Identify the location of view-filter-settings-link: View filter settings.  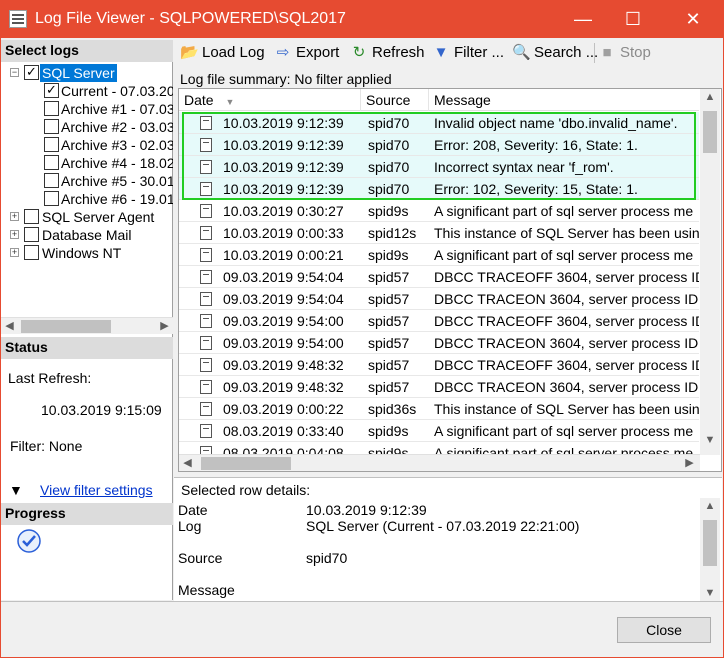
(96, 490).